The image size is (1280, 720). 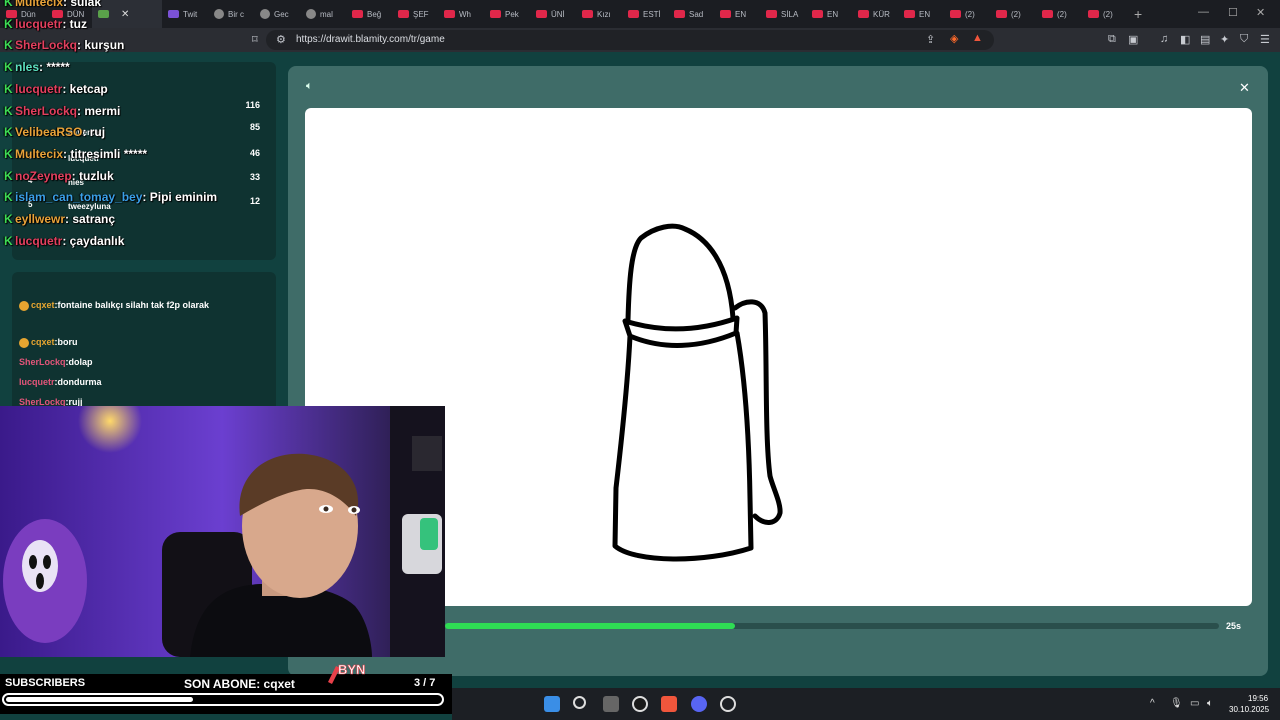 What do you see at coordinates (611, 704) in the screenshot?
I see `task-view-icon` at bounding box center [611, 704].